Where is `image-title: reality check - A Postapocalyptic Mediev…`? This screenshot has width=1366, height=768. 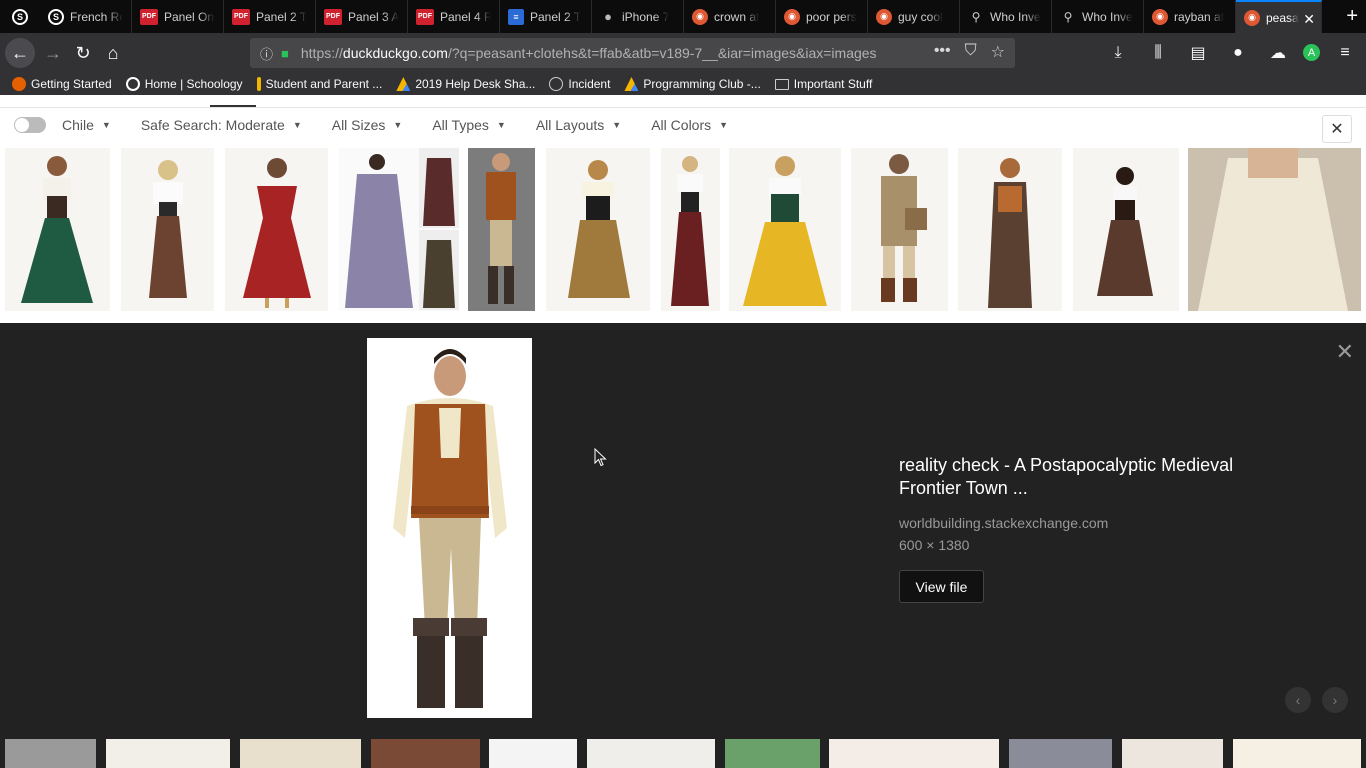
image-title: reality check - A Postapocalyptic Mediev… is located at coordinates (1089, 477).